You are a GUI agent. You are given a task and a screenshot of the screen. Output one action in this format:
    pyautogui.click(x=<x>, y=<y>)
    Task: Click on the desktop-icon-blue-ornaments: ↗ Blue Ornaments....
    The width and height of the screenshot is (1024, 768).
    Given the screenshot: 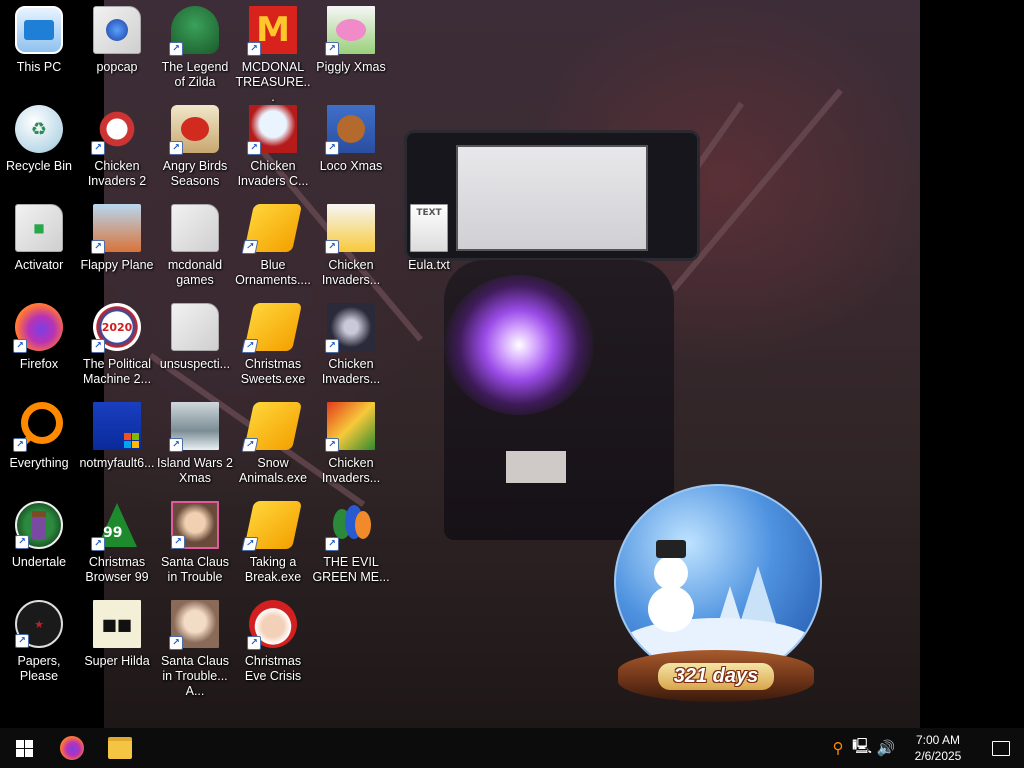 What is the action you would take?
    pyautogui.click(x=273, y=243)
    